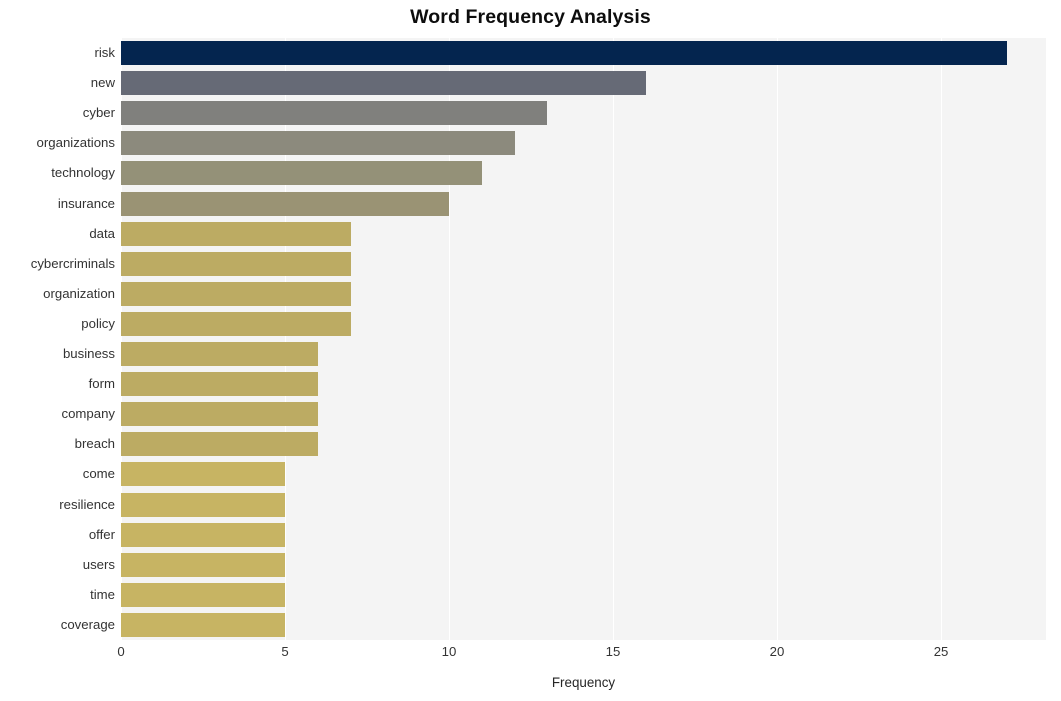  Describe the element at coordinates (102, 233) in the screenshot. I see `y-tick-label: data` at that location.